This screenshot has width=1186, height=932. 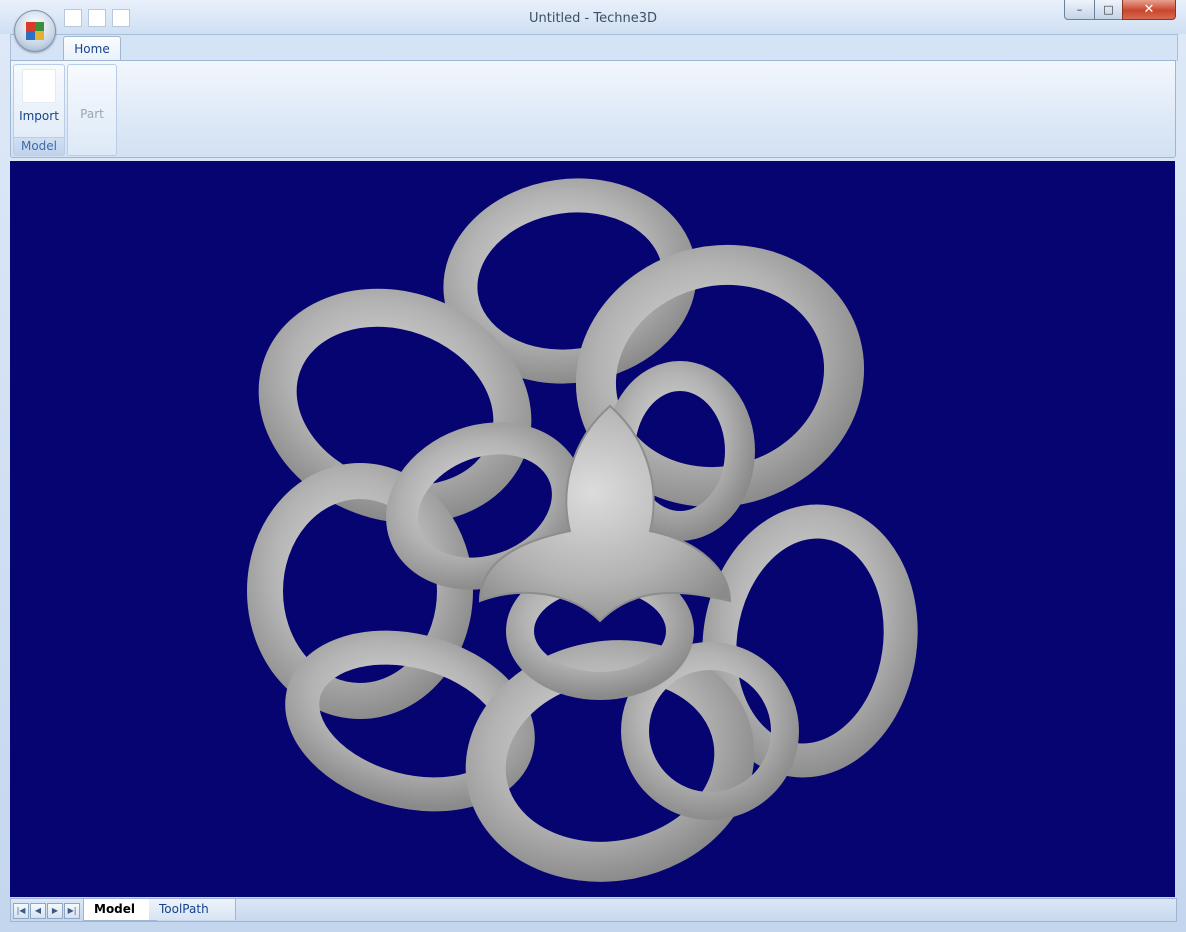 I want to click on close-icon: ✕, so click(x=1149, y=9).